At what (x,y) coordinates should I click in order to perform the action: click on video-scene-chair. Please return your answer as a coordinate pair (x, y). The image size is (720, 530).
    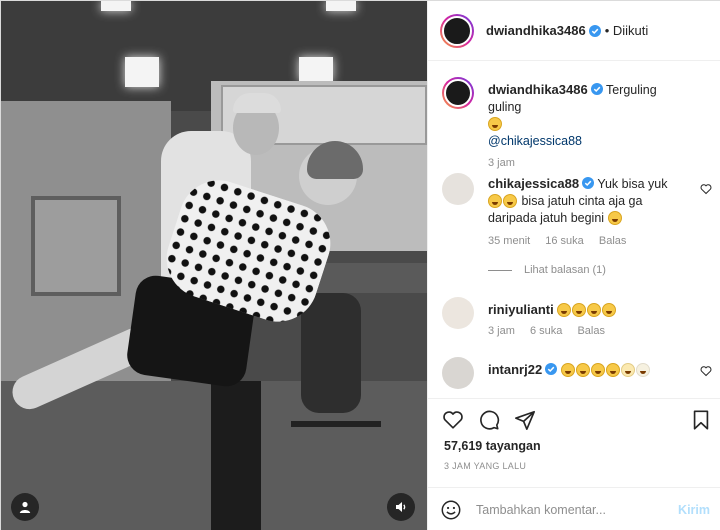
    Looking at the image, I should click on (331, 353).